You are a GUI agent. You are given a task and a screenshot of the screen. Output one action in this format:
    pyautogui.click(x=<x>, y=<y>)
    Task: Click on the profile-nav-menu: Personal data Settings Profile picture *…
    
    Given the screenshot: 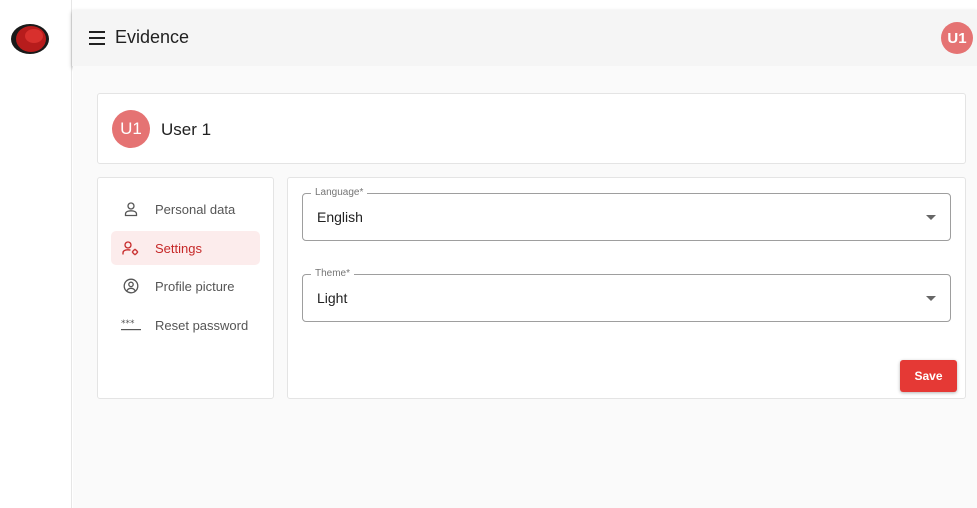 What is the action you would take?
    pyautogui.click(x=185, y=288)
    